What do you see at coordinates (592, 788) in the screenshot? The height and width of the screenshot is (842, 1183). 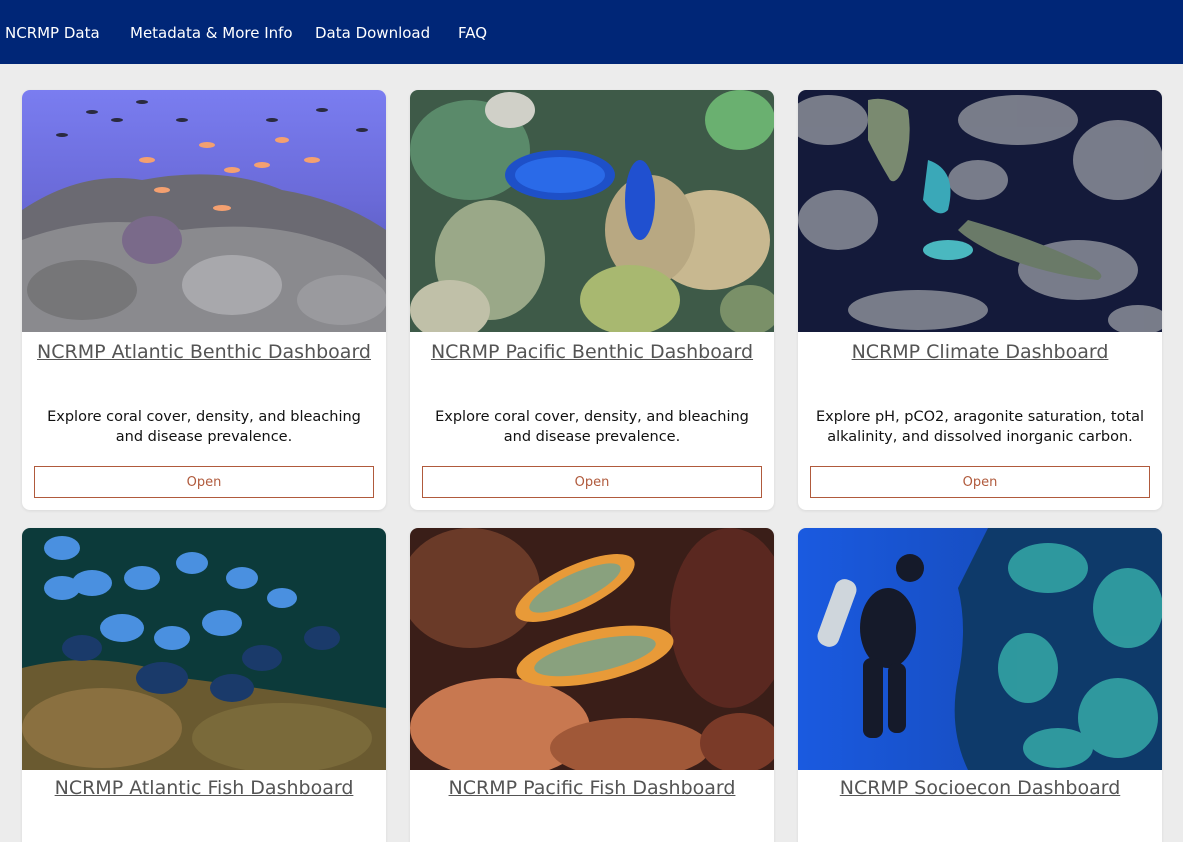 I see `card-title: NCRMP Pacific Fish Dashboard` at bounding box center [592, 788].